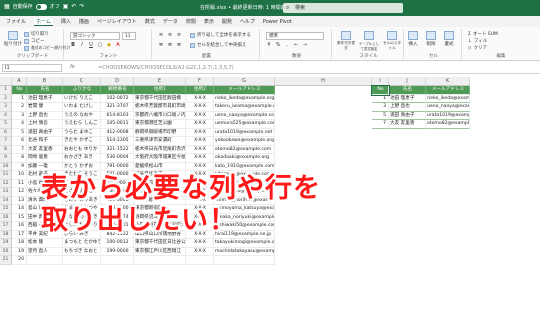  What do you see at coordinates (150, 21) in the screenshot?
I see `tab-5: 数式` at bounding box center [150, 21].